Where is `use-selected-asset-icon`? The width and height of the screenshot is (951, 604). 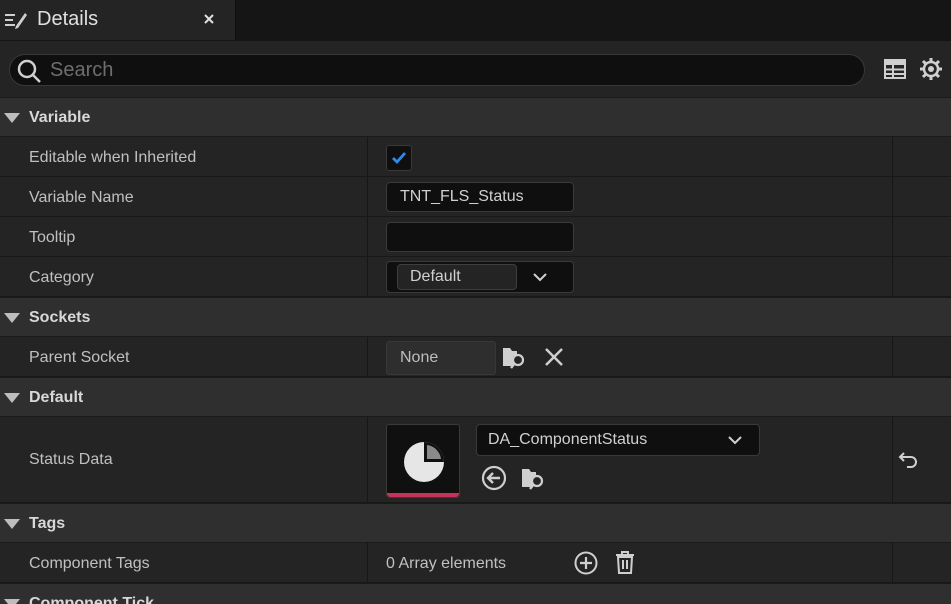 use-selected-asset-icon is located at coordinates (494, 478).